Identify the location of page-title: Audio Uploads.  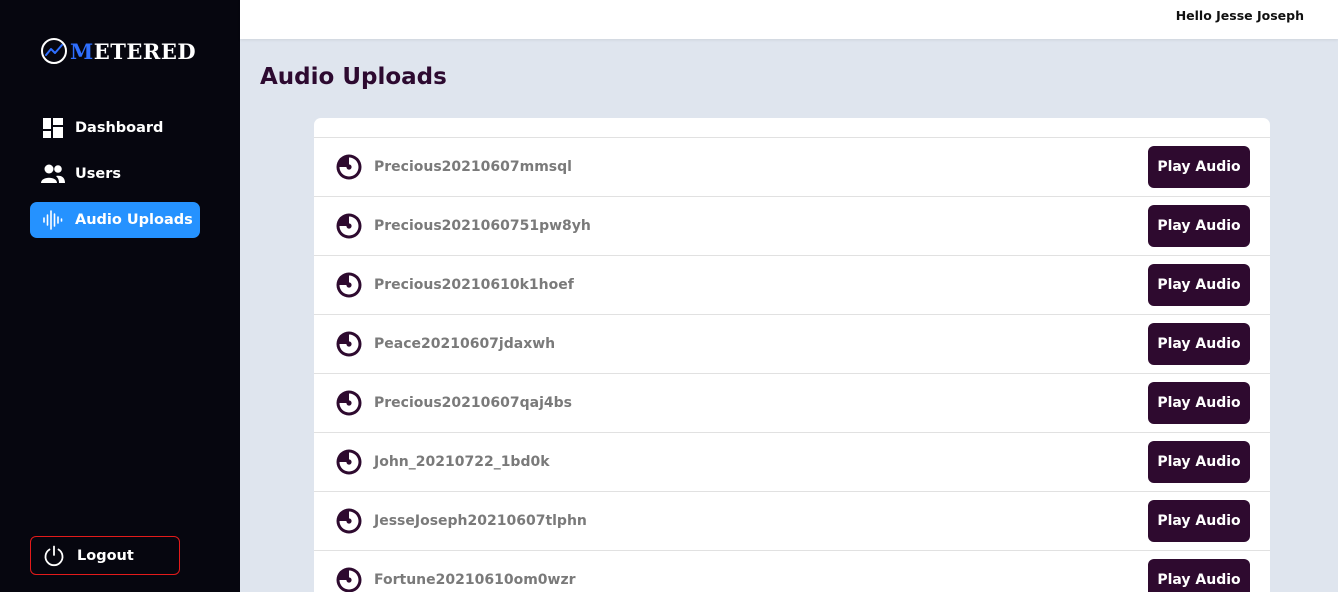
(353, 77).